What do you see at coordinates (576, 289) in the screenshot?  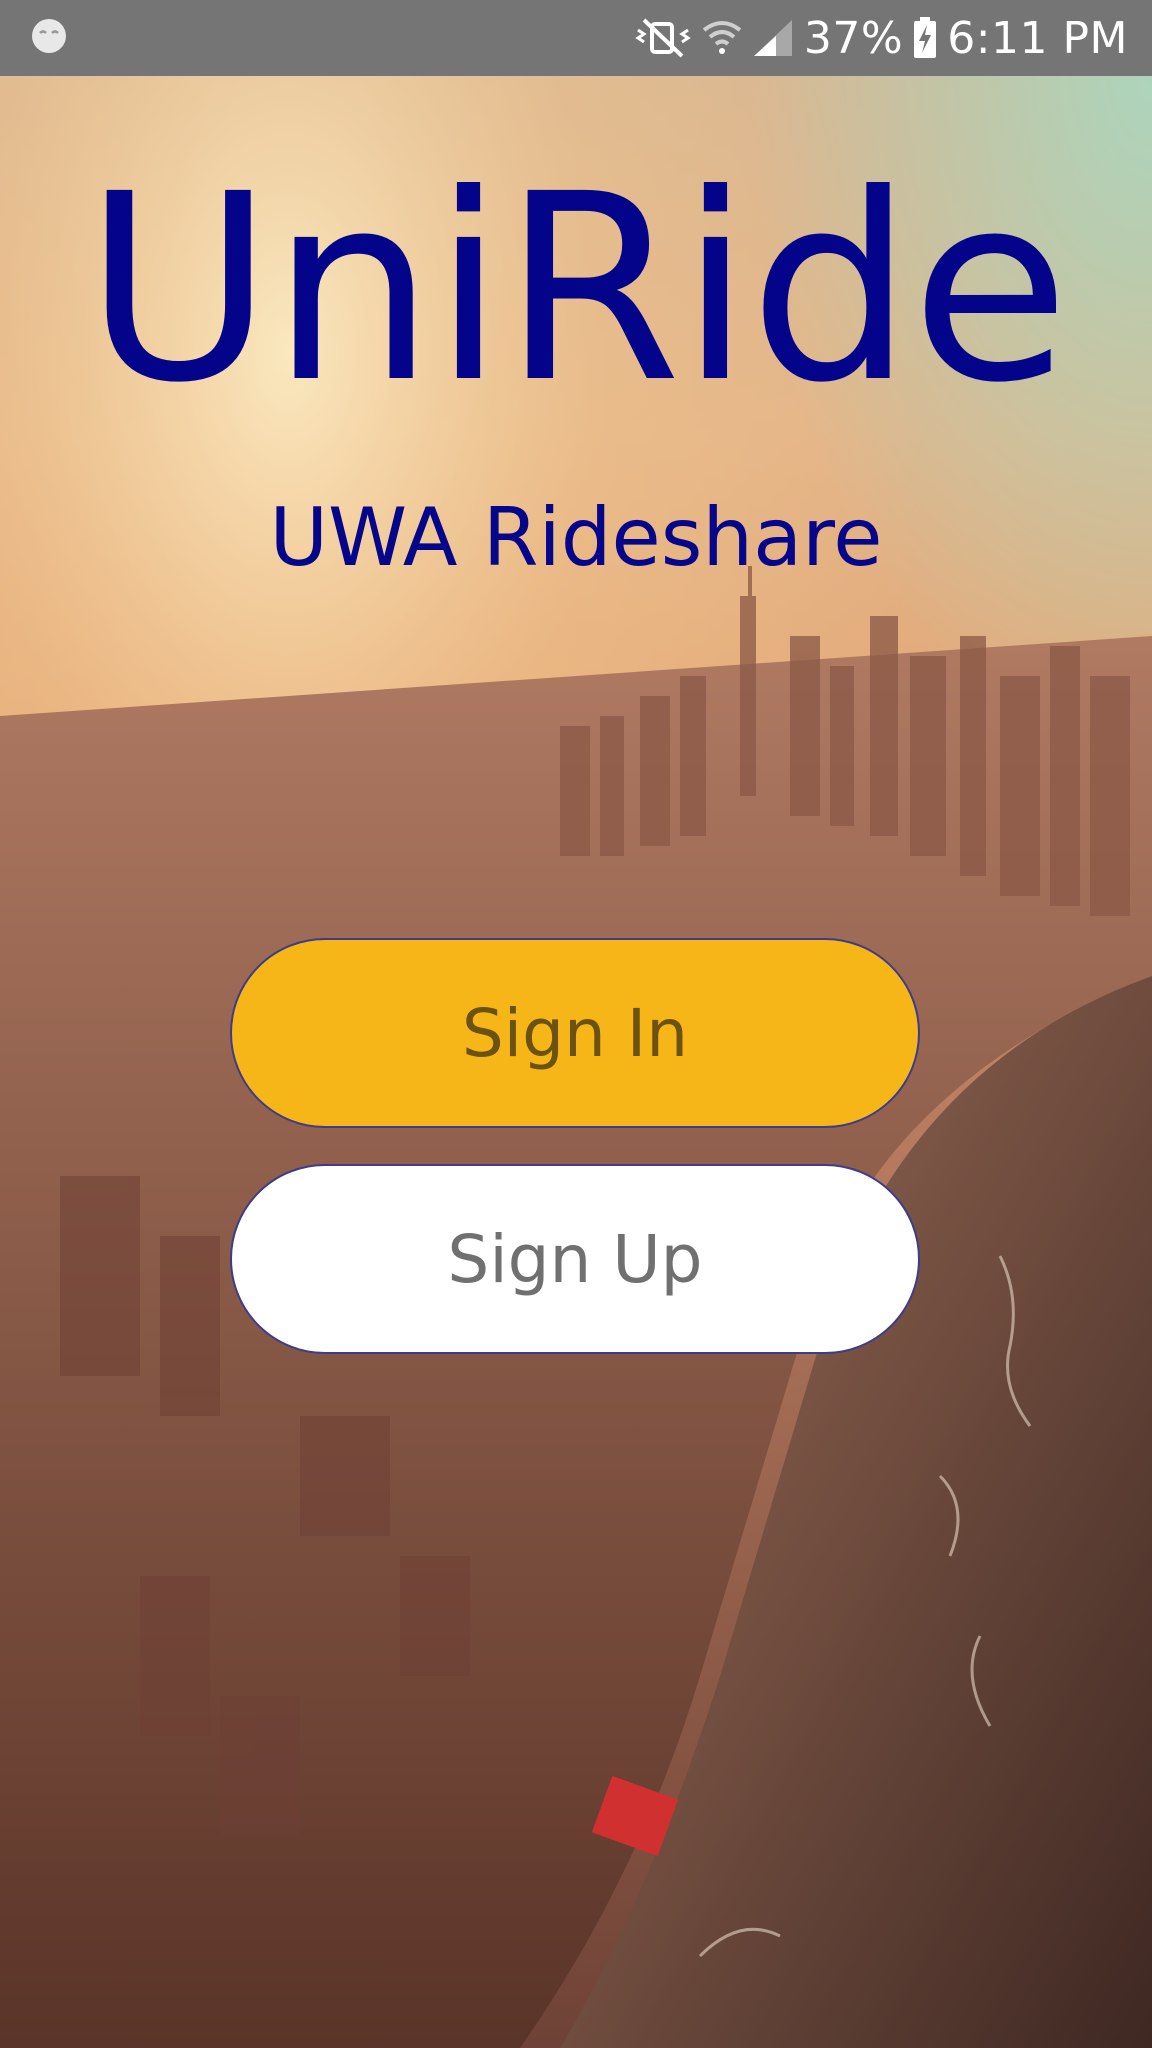 I see `app-title: UniRide` at bounding box center [576, 289].